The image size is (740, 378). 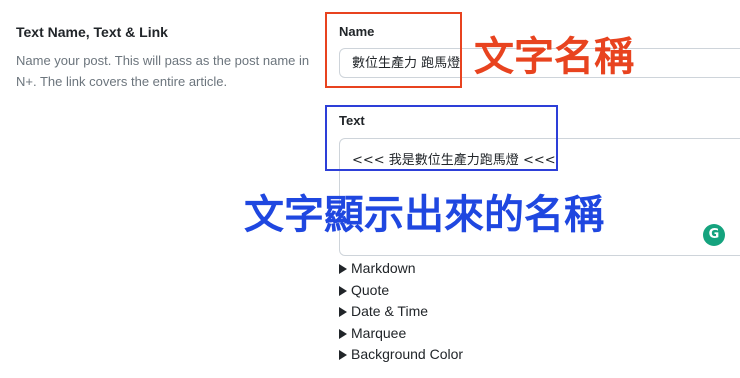 What do you see at coordinates (393, 50) in the screenshot?
I see `name-highlight-box` at bounding box center [393, 50].